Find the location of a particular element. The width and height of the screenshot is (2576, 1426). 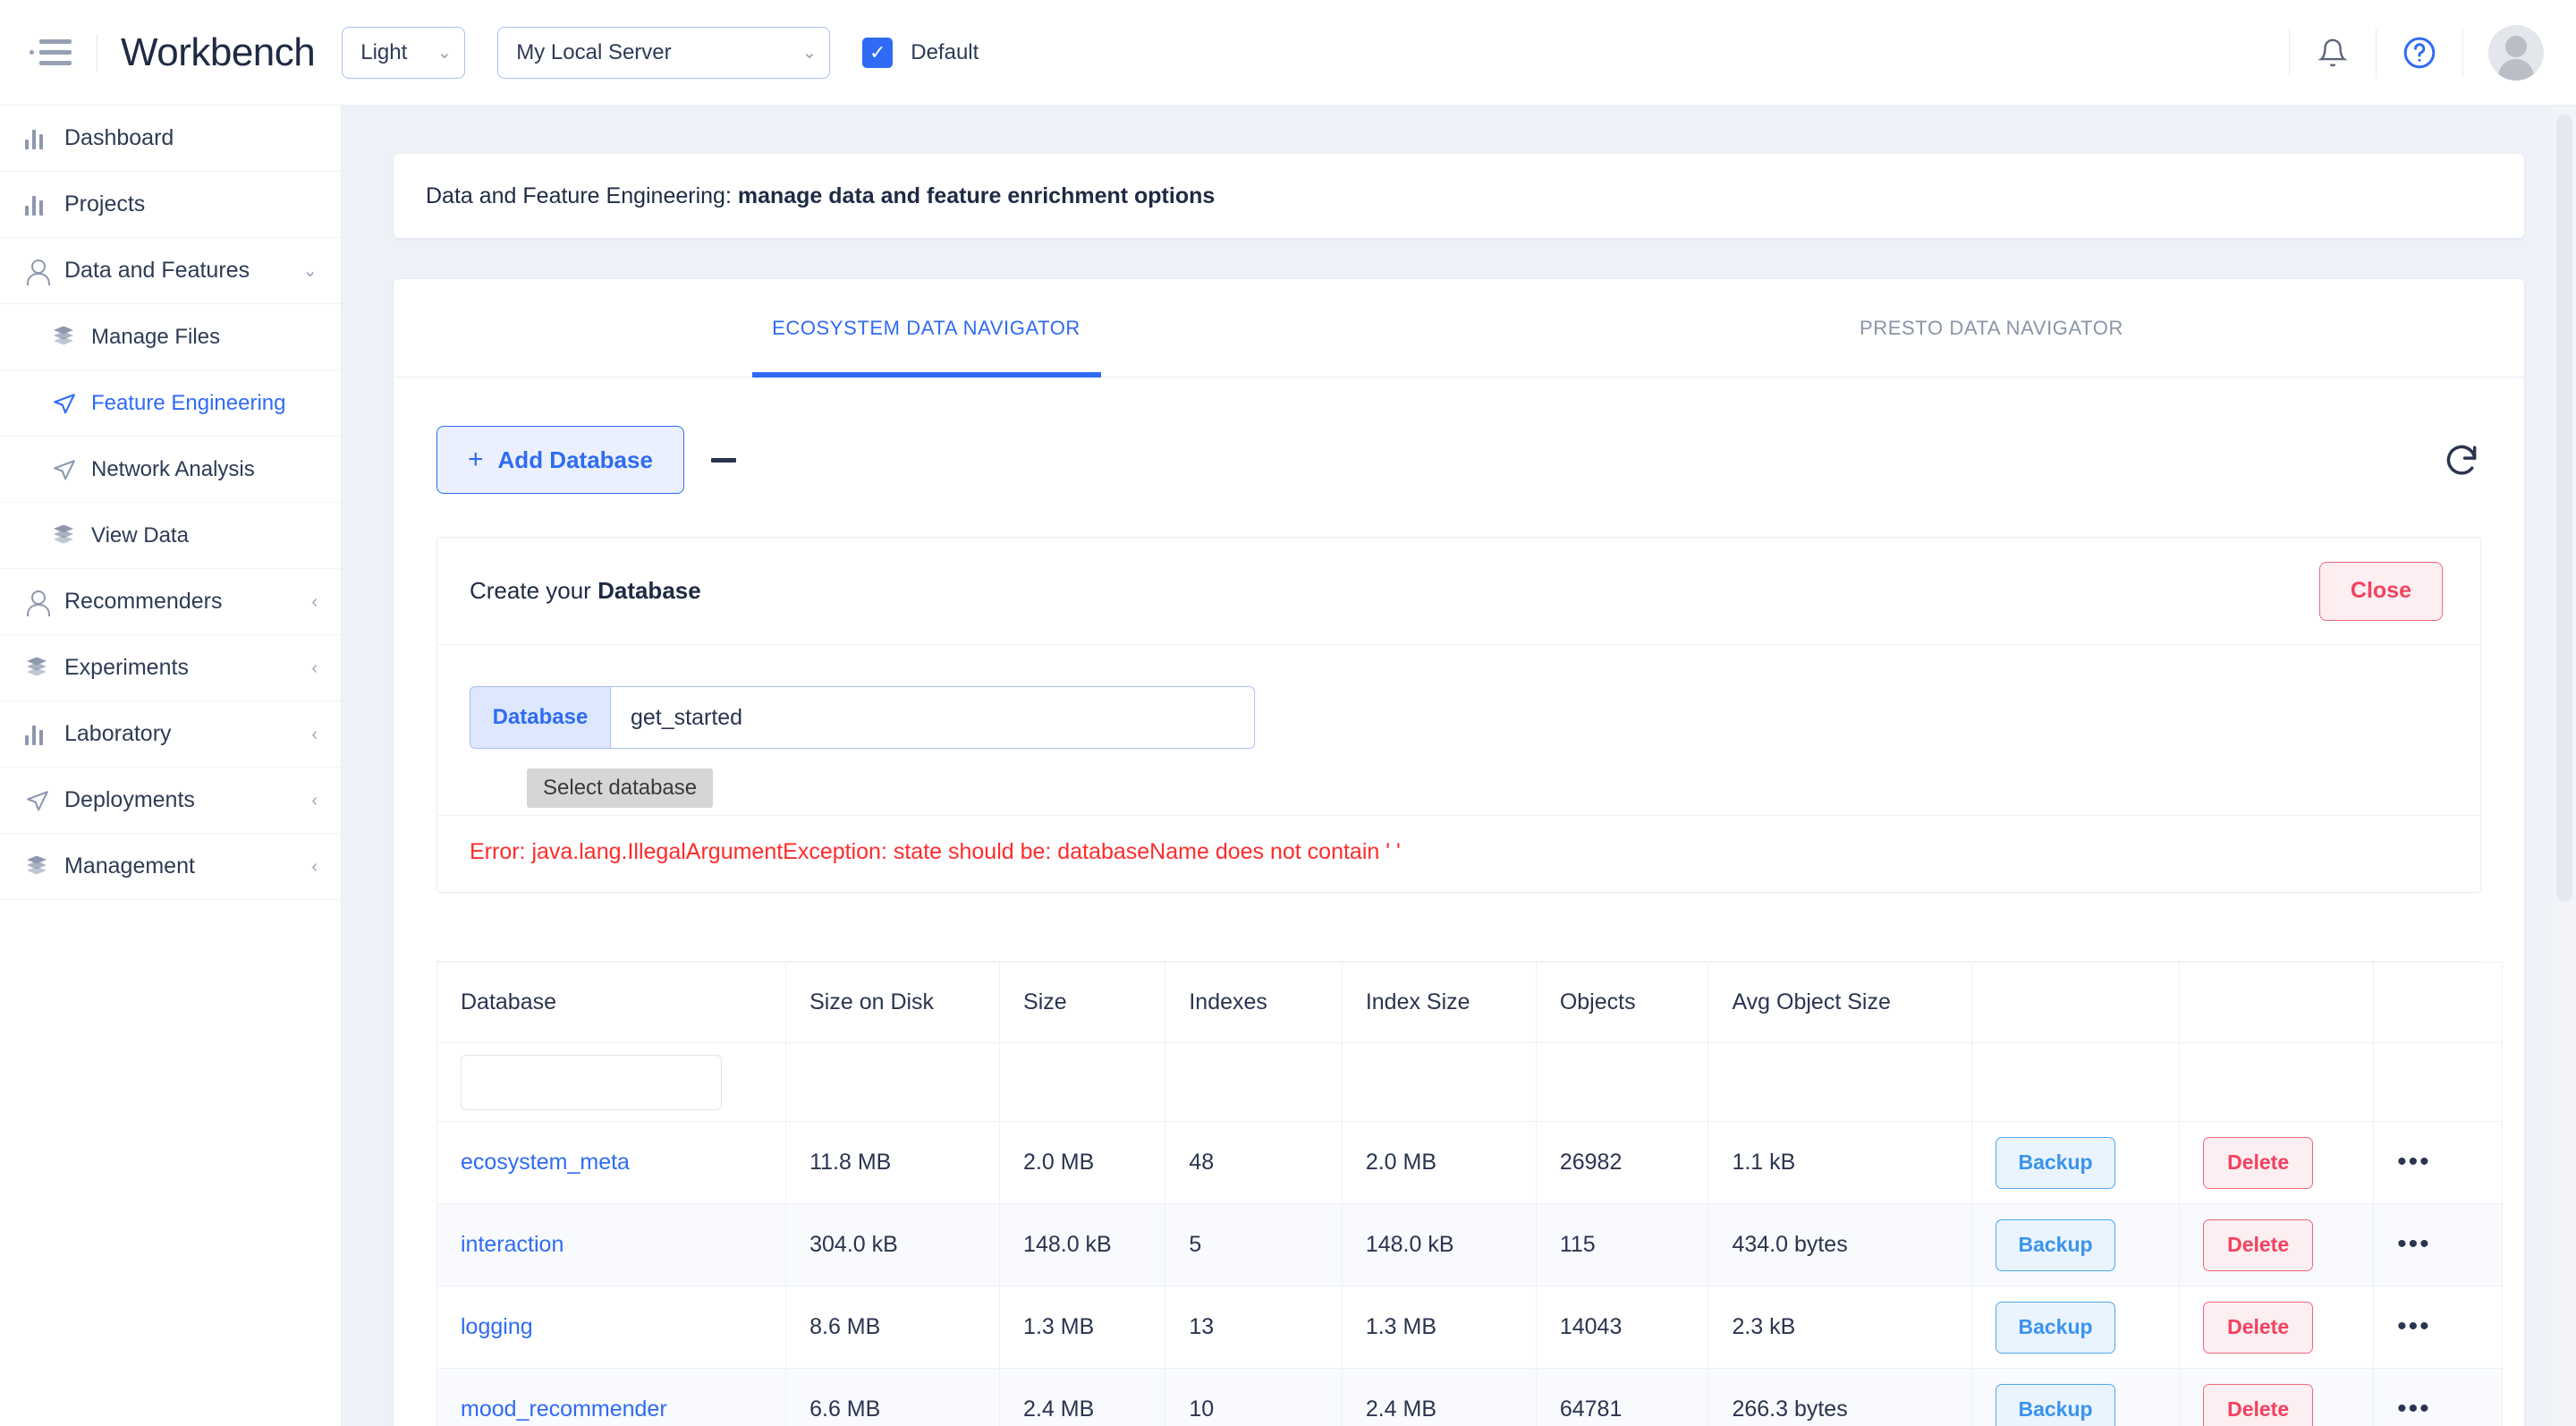

database-link: ecosystem_meta is located at coordinates (545, 1162).